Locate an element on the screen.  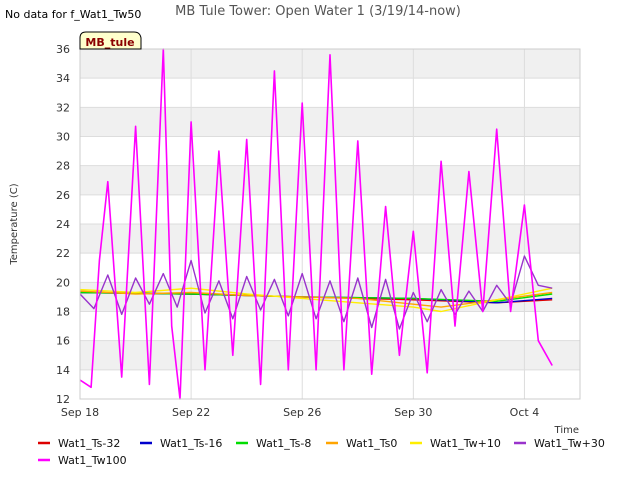
legend-label: Wat1_Tw100 is located at coordinates (92, 460).